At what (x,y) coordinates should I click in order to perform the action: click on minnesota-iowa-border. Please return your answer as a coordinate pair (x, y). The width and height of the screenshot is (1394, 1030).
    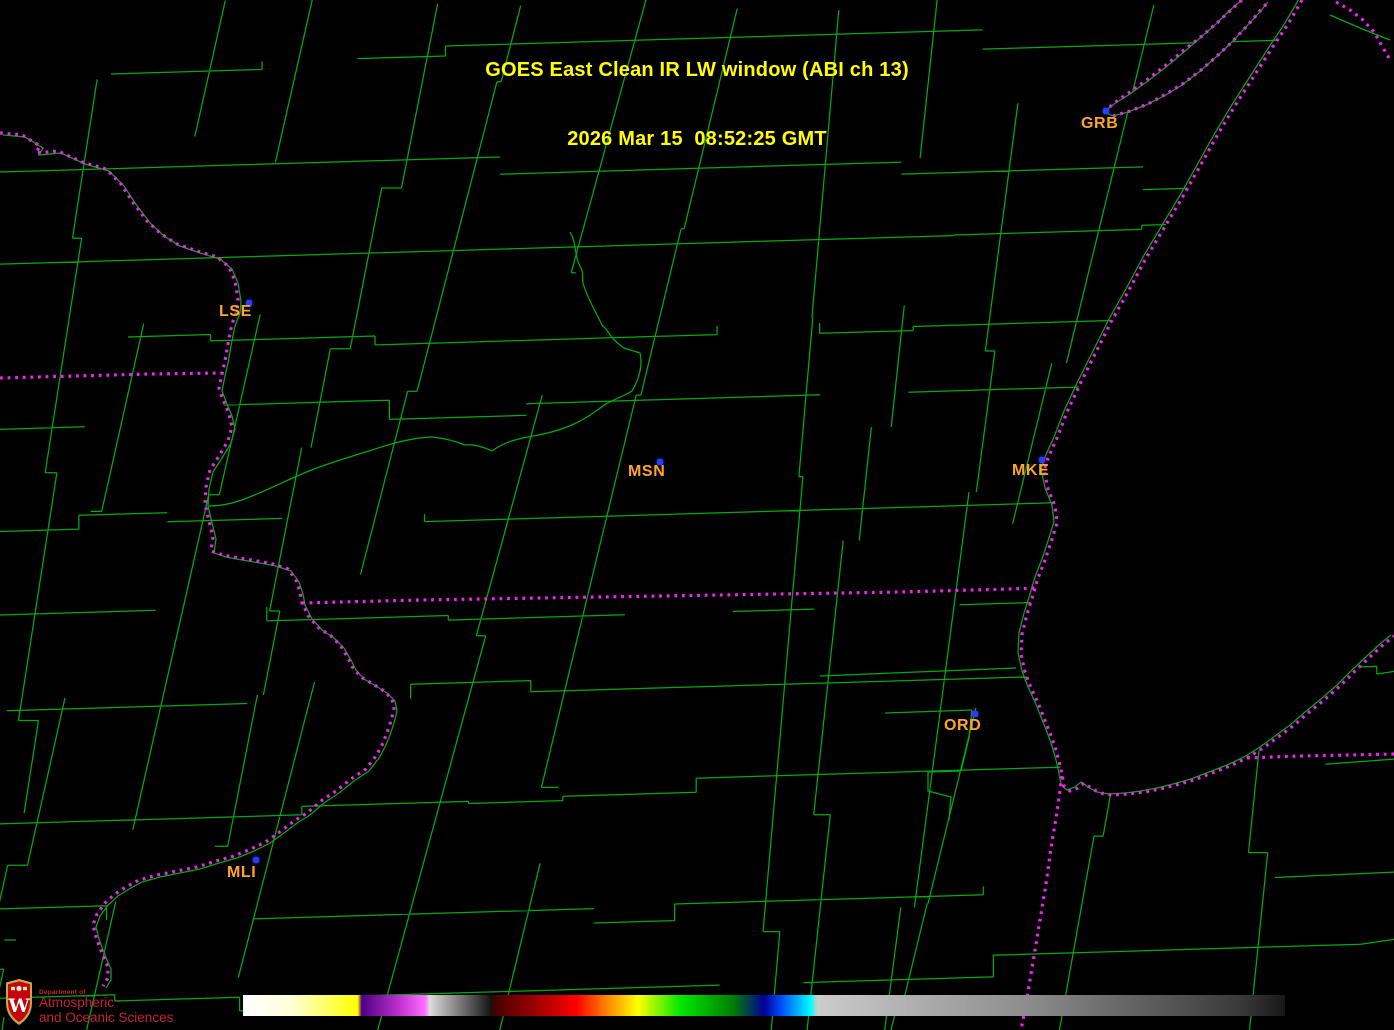
    Looking at the image, I should click on (111, 375).